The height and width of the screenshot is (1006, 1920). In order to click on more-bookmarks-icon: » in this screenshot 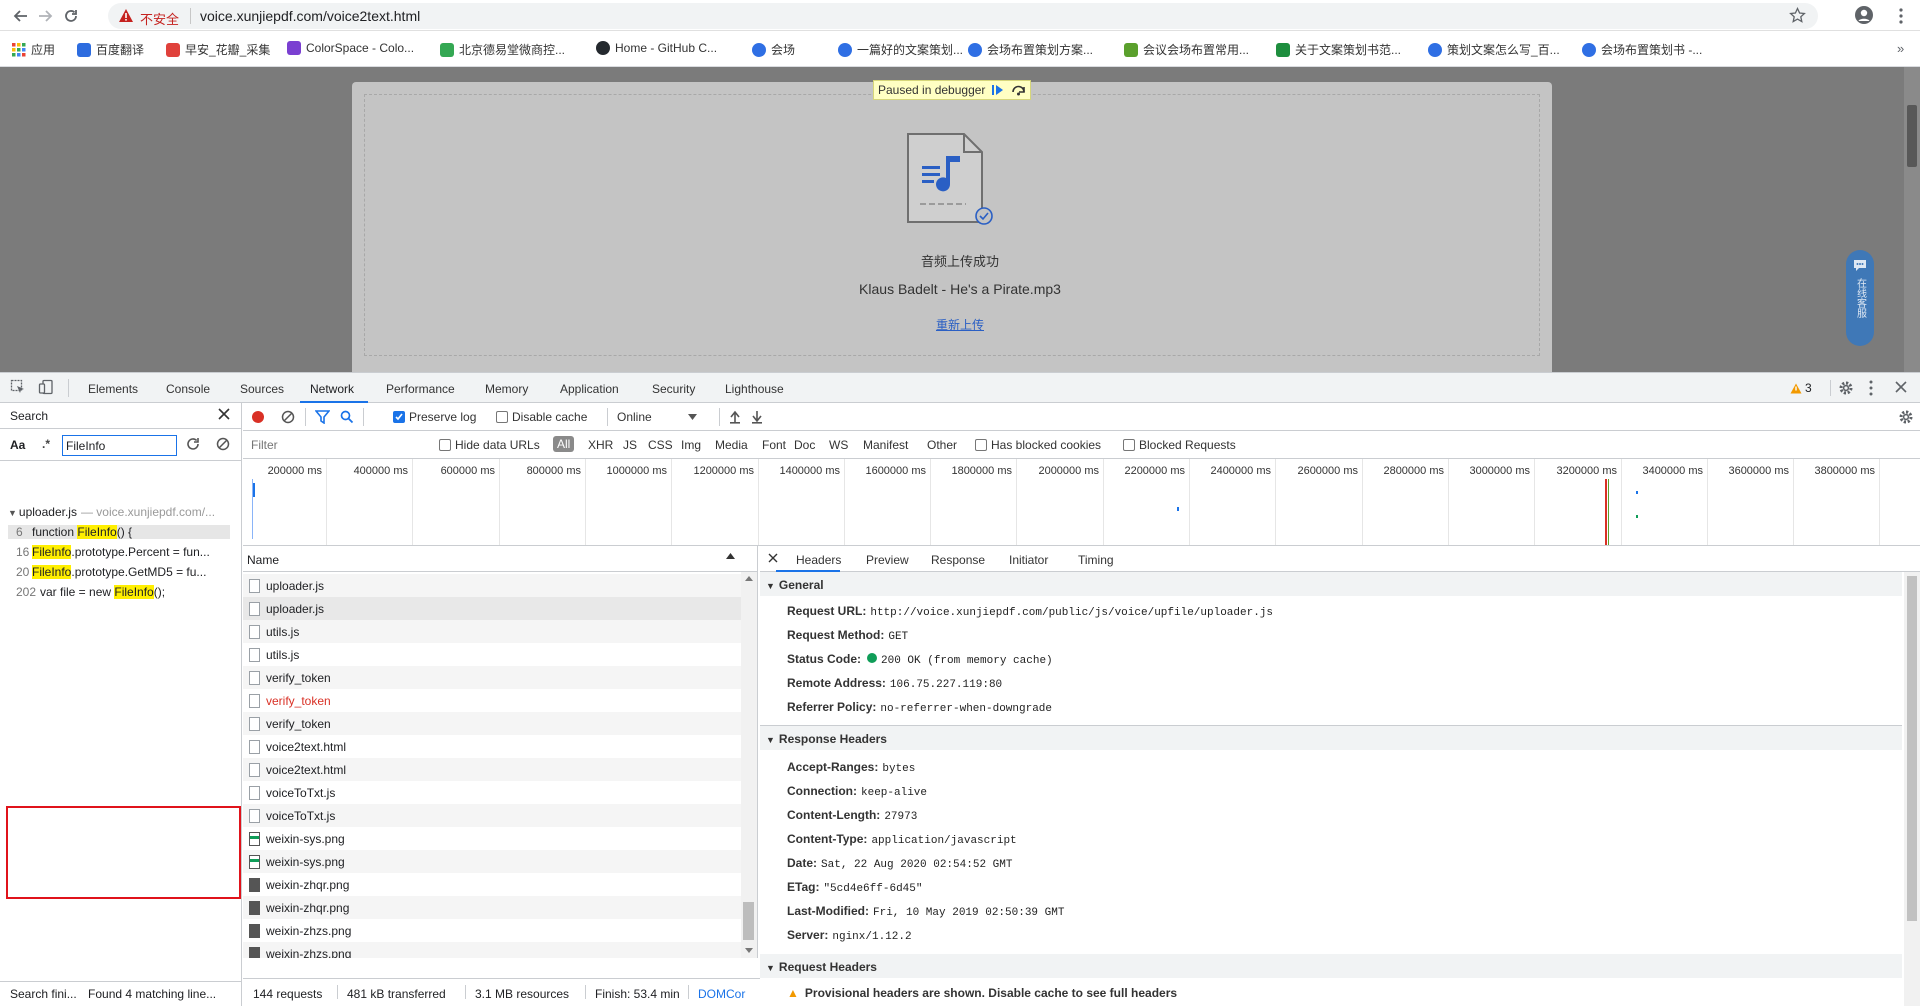, I will do `click(1900, 48)`.